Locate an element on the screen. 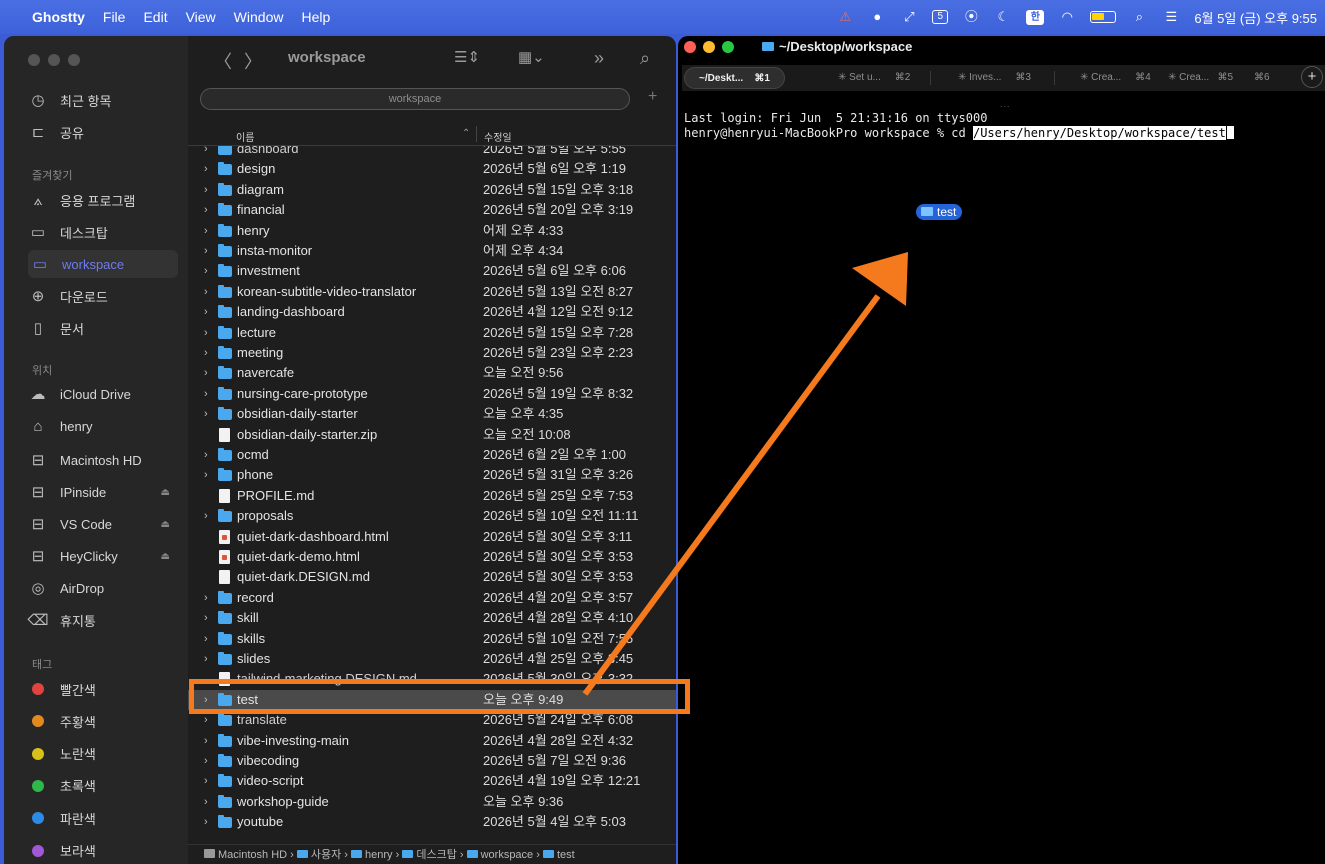 The image size is (1325, 864). arrow-shaft is located at coordinates (731, 495).